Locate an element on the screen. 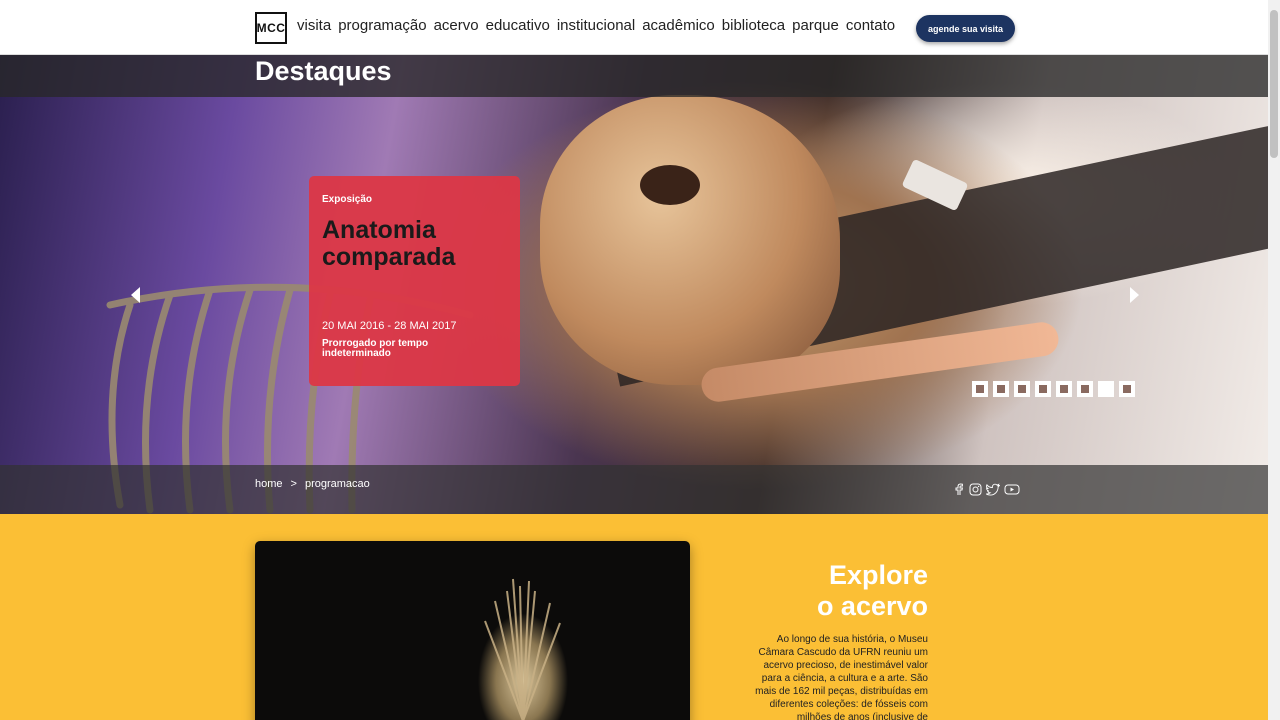  nav-acervo: acervo is located at coordinates (456, 25).